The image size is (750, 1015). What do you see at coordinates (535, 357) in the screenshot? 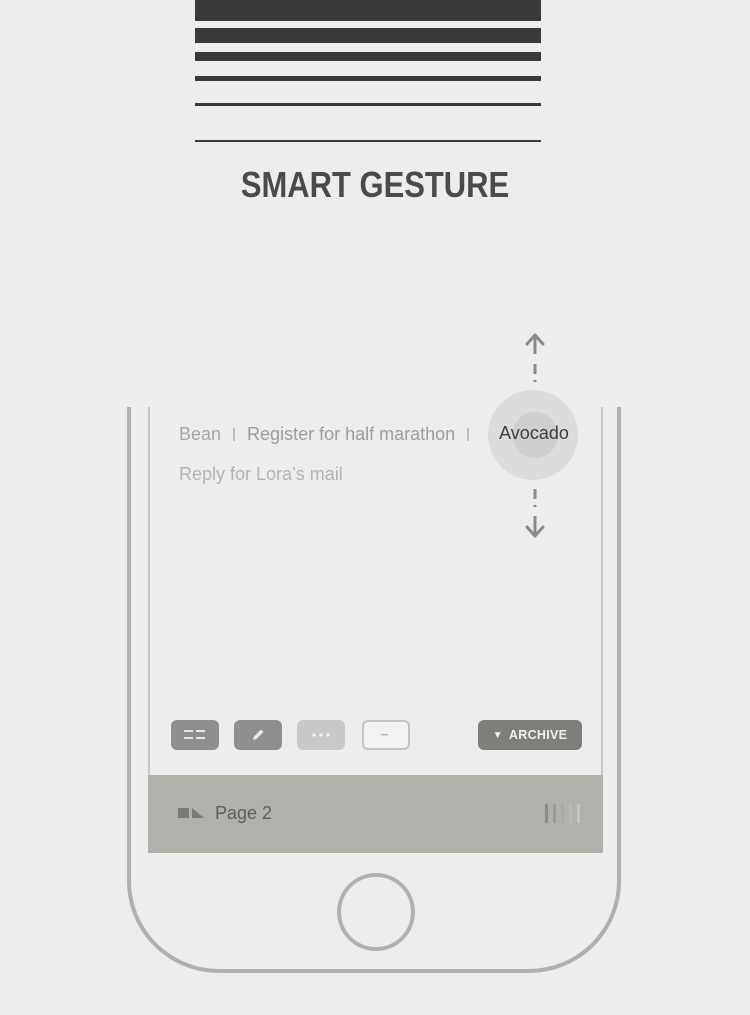
I see `arrow-up-icon` at bounding box center [535, 357].